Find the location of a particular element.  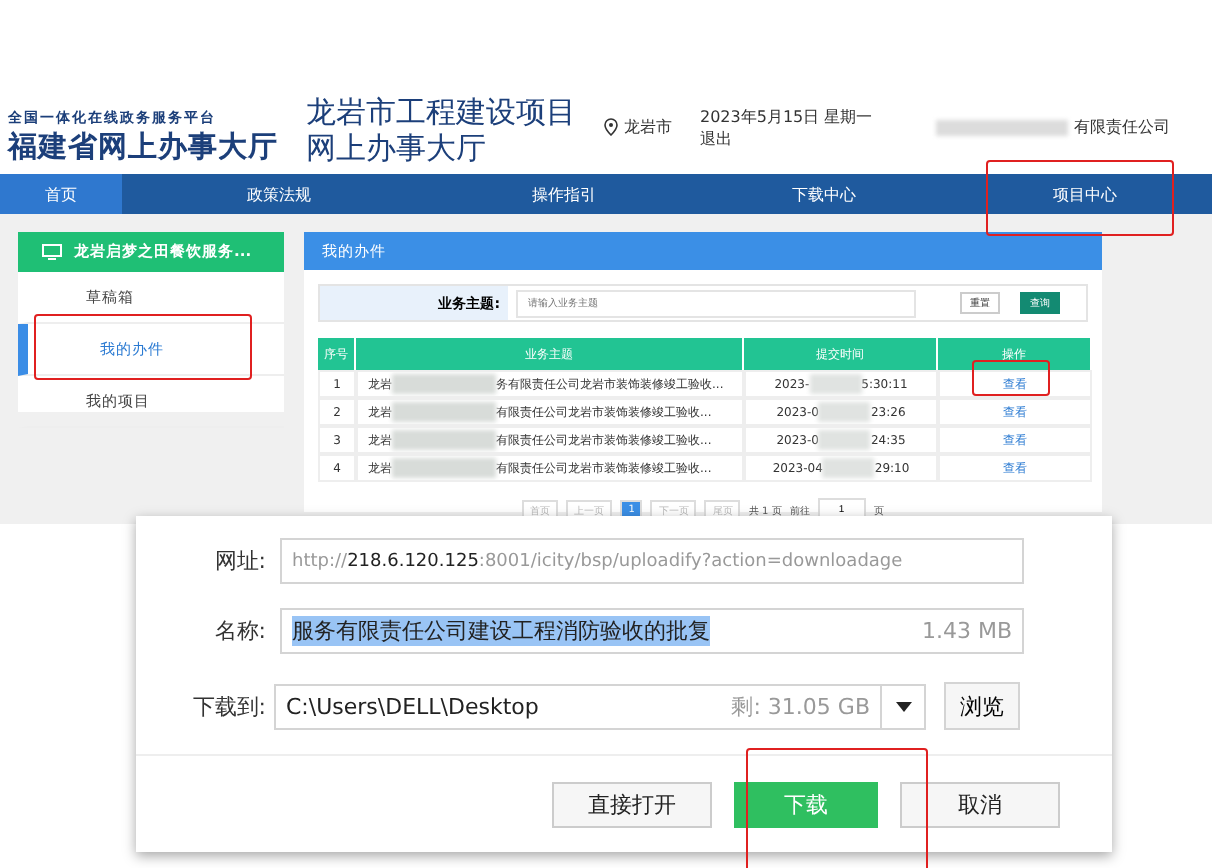

blurred-region is located at coordinates (1002, 127).